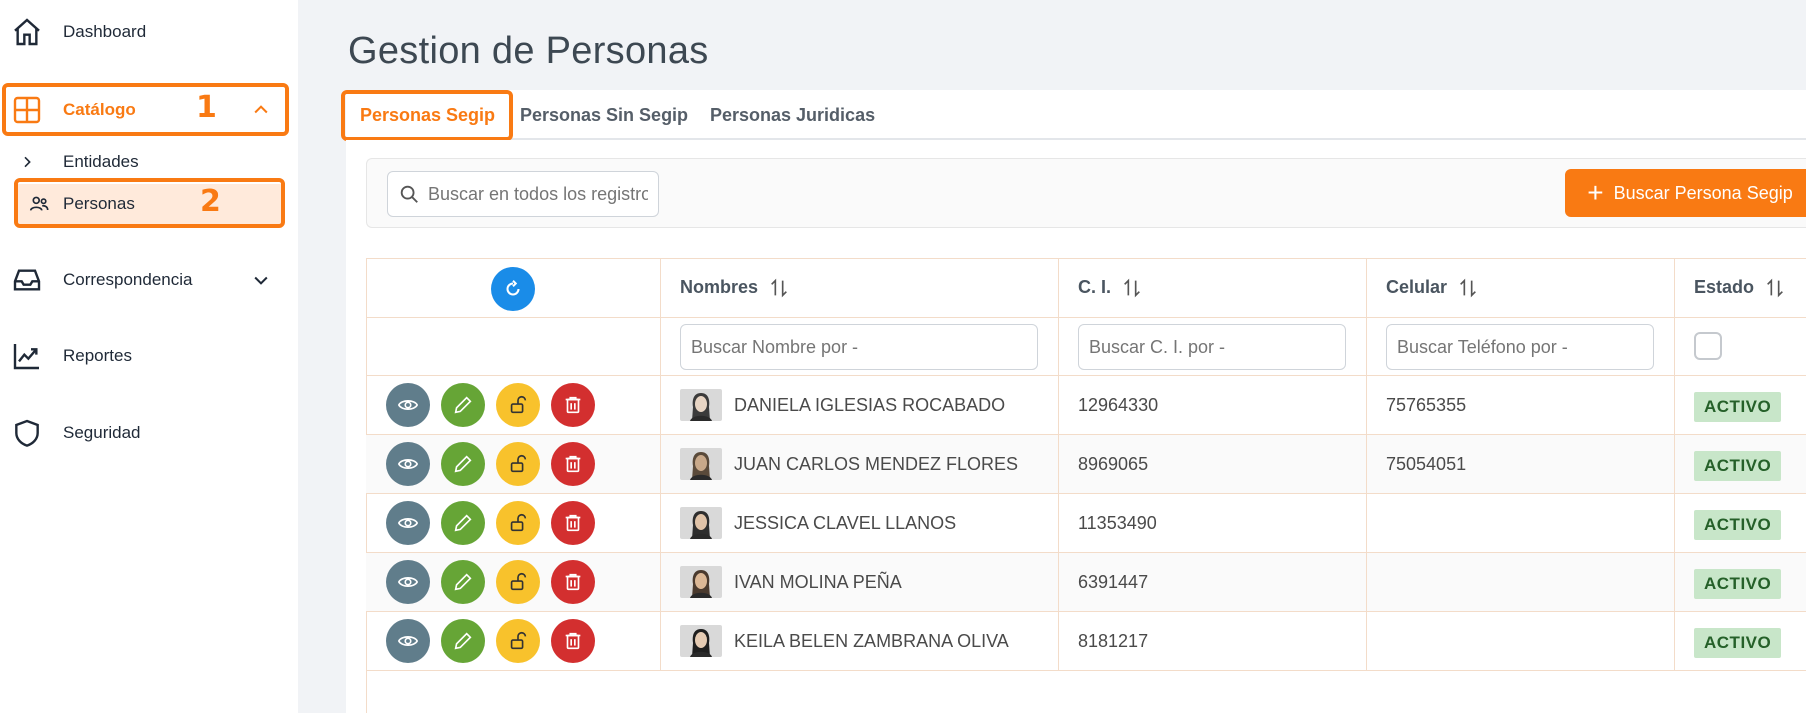 This screenshot has width=1806, height=713. I want to click on cell-ci: 12964330, so click(1118, 404).